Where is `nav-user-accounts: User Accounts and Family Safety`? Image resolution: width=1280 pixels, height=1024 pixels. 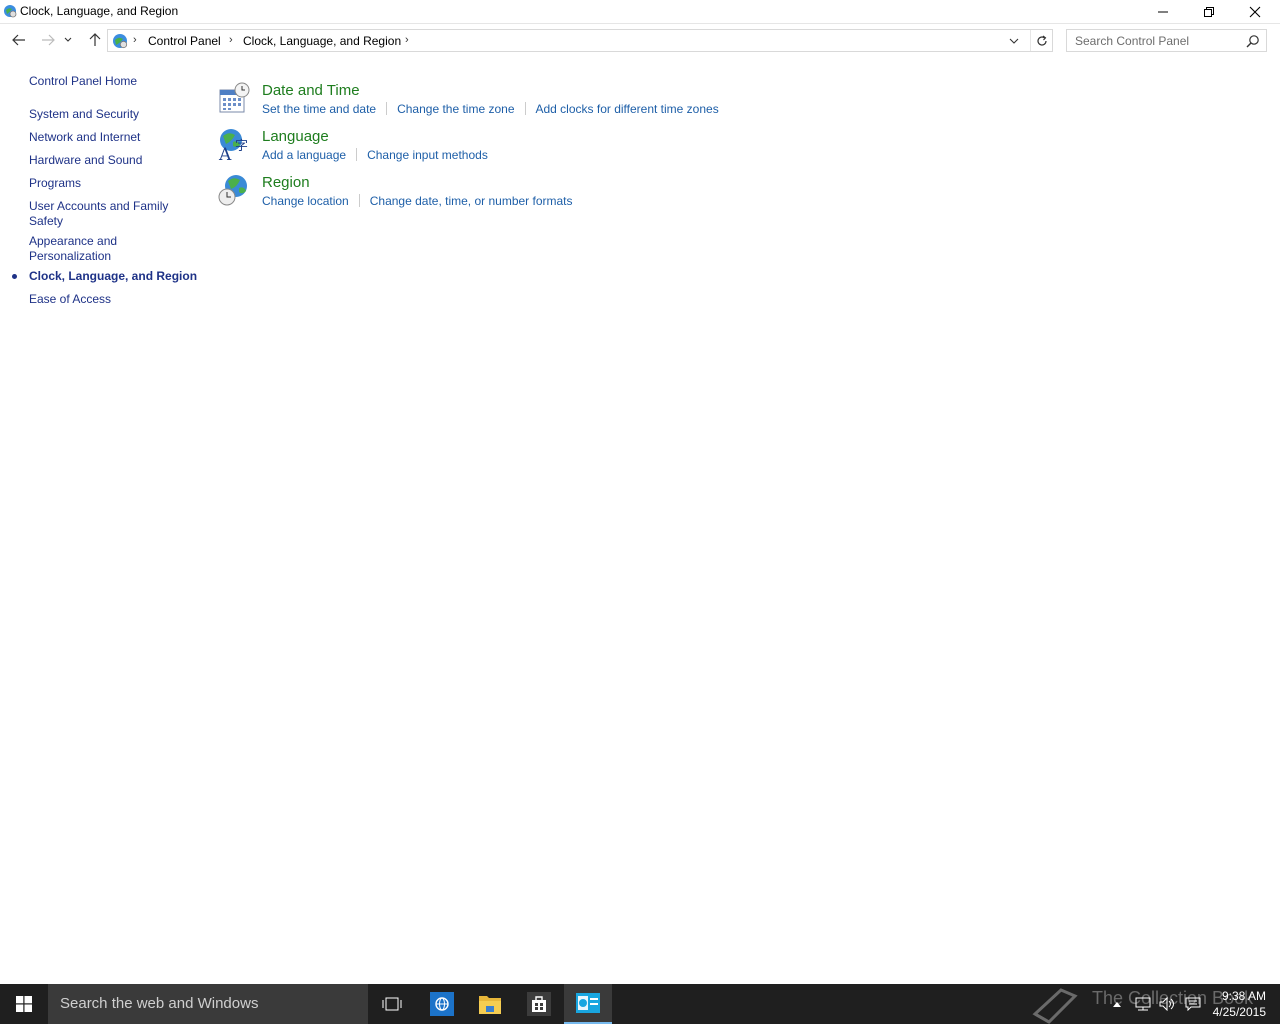
nav-user-accounts: User Accounts and Family Safety is located at coordinates (101, 214).